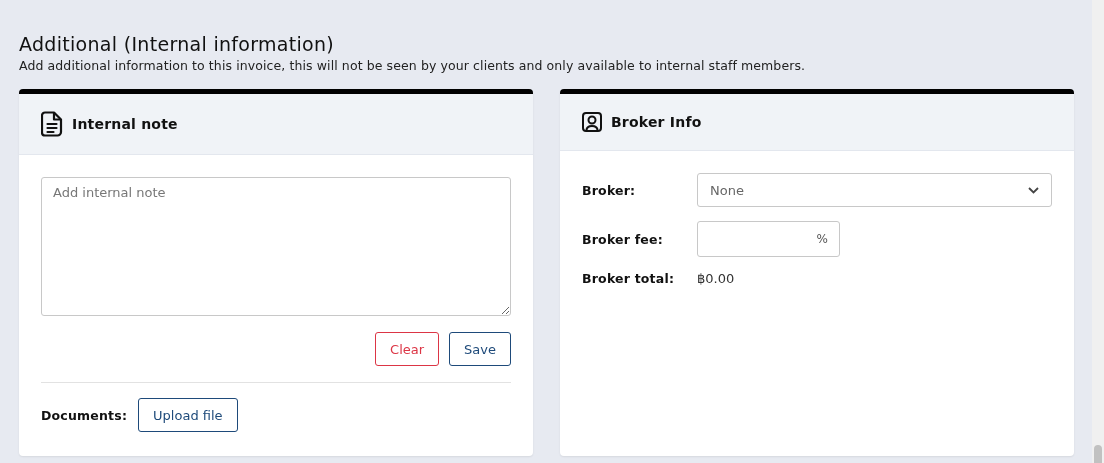 The height and width of the screenshot is (463, 1104). What do you see at coordinates (623, 239) in the screenshot?
I see `field-label: Broker fee:` at bounding box center [623, 239].